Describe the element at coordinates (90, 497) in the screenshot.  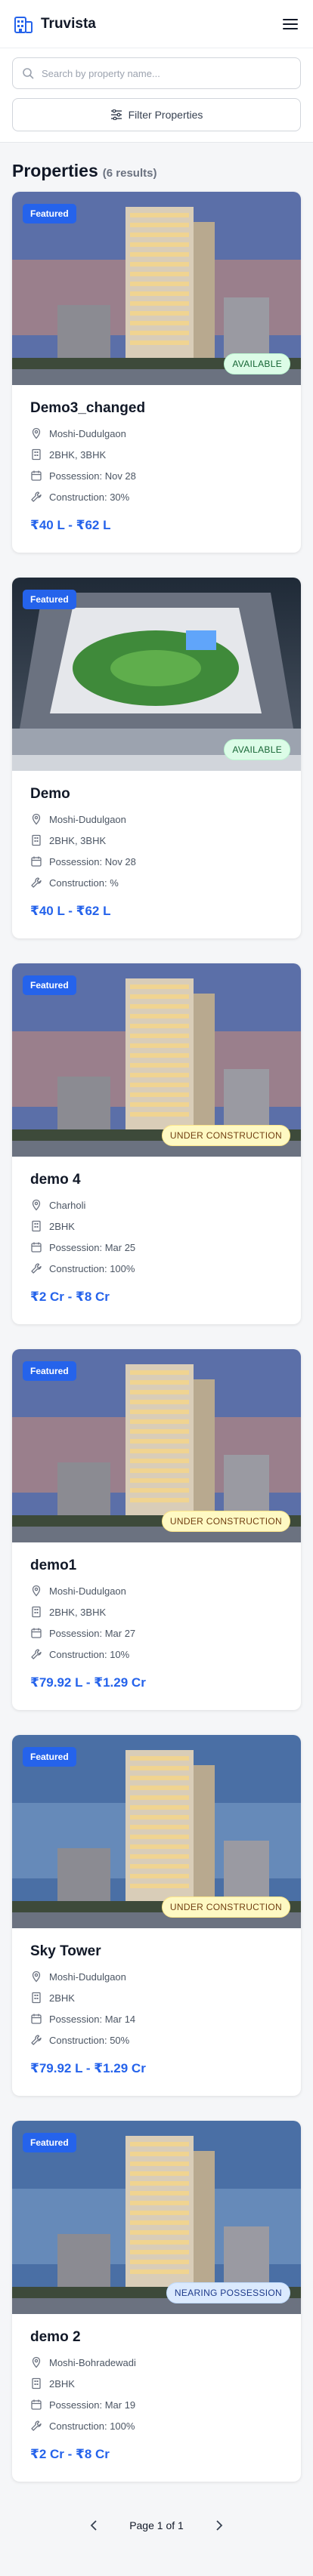
I see `construction-text: Construction: 30%` at that location.